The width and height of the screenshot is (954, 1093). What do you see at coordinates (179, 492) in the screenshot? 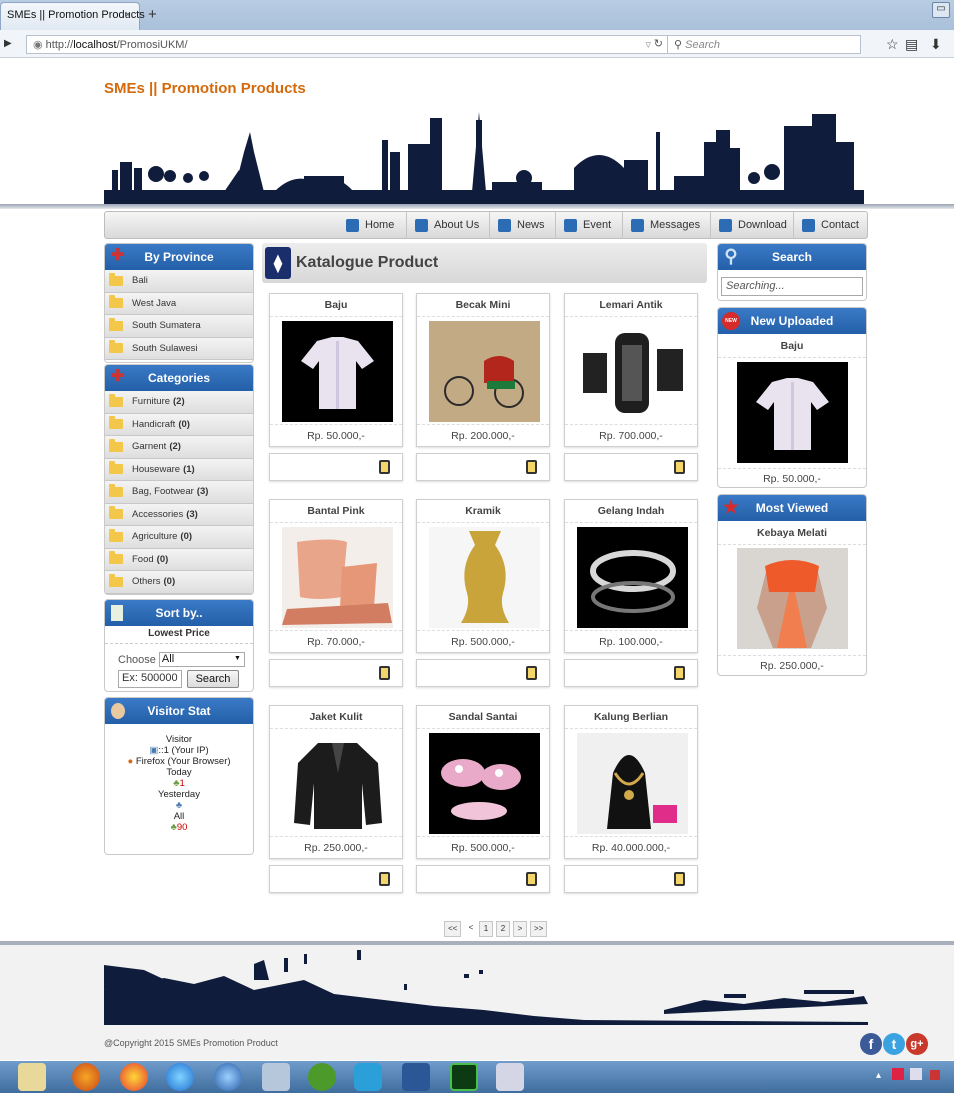
I see `category-item: Bag, Footwear (3)` at bounding box center [179, 492].